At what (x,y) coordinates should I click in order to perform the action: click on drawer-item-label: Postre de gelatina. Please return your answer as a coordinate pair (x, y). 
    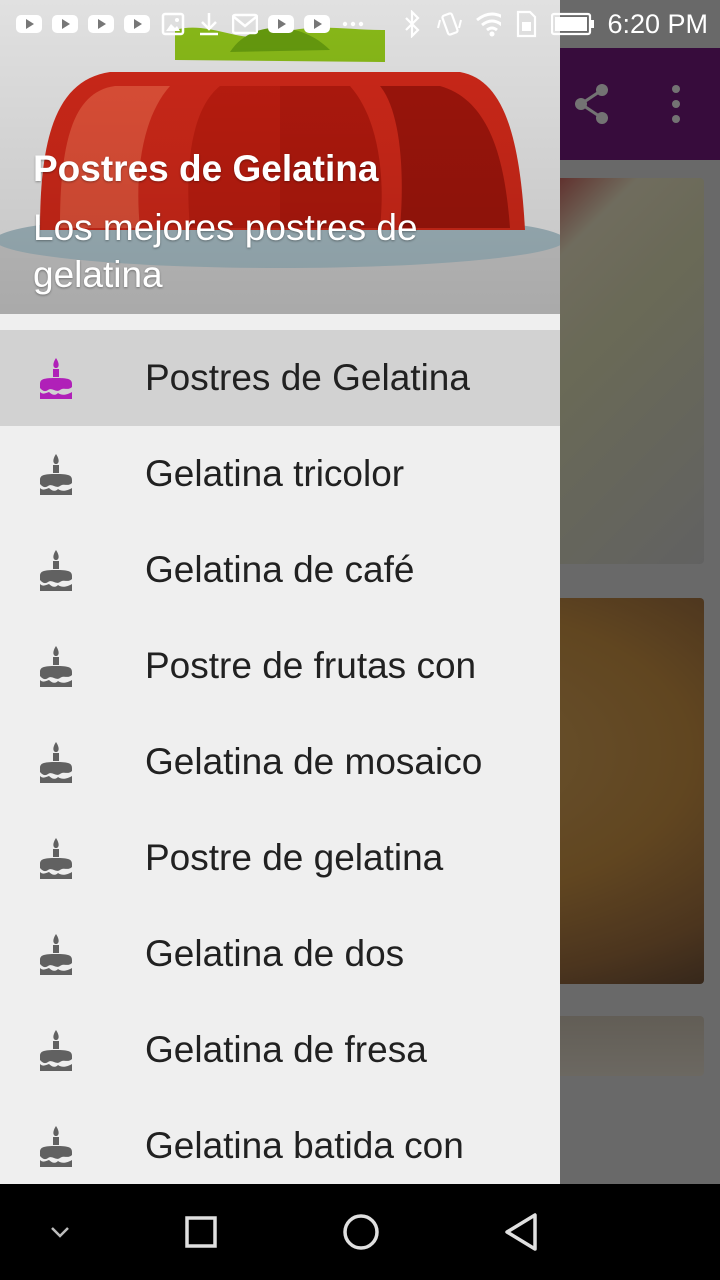
    Looking at the image, I should click on (294, 857).